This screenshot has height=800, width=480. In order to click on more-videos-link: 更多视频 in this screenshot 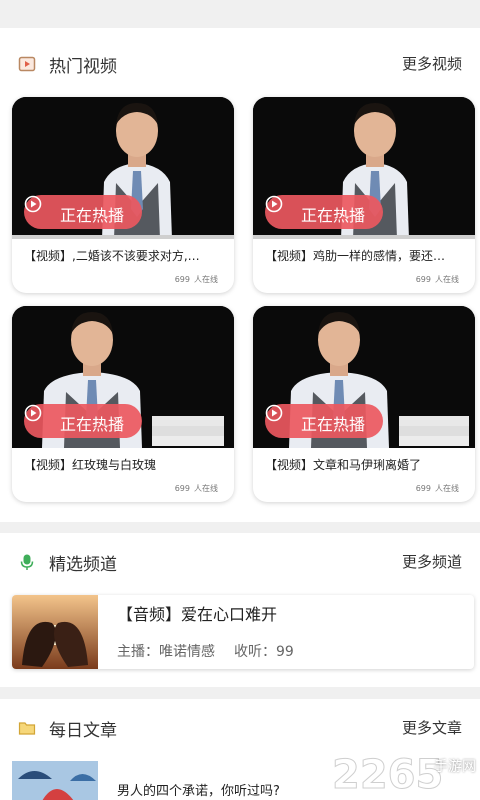, I will do `click(432, 63)`.